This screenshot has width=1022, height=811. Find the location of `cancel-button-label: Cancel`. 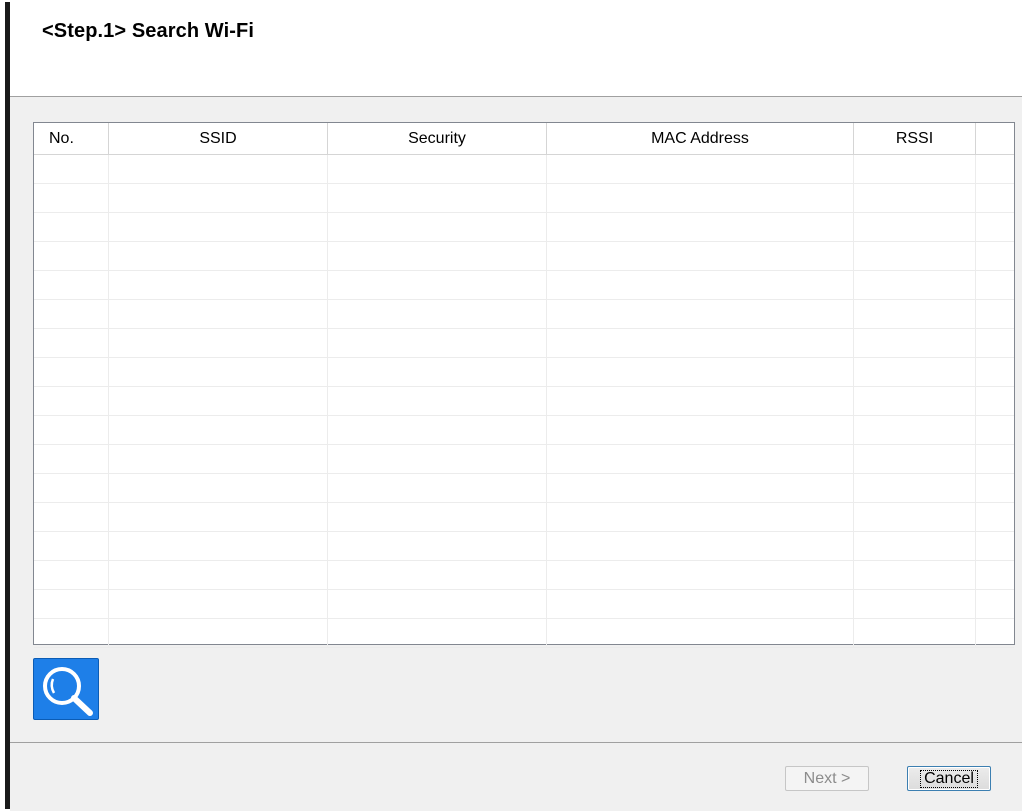

cancel-button-label: Cancel is located at coordinates (949, 778).